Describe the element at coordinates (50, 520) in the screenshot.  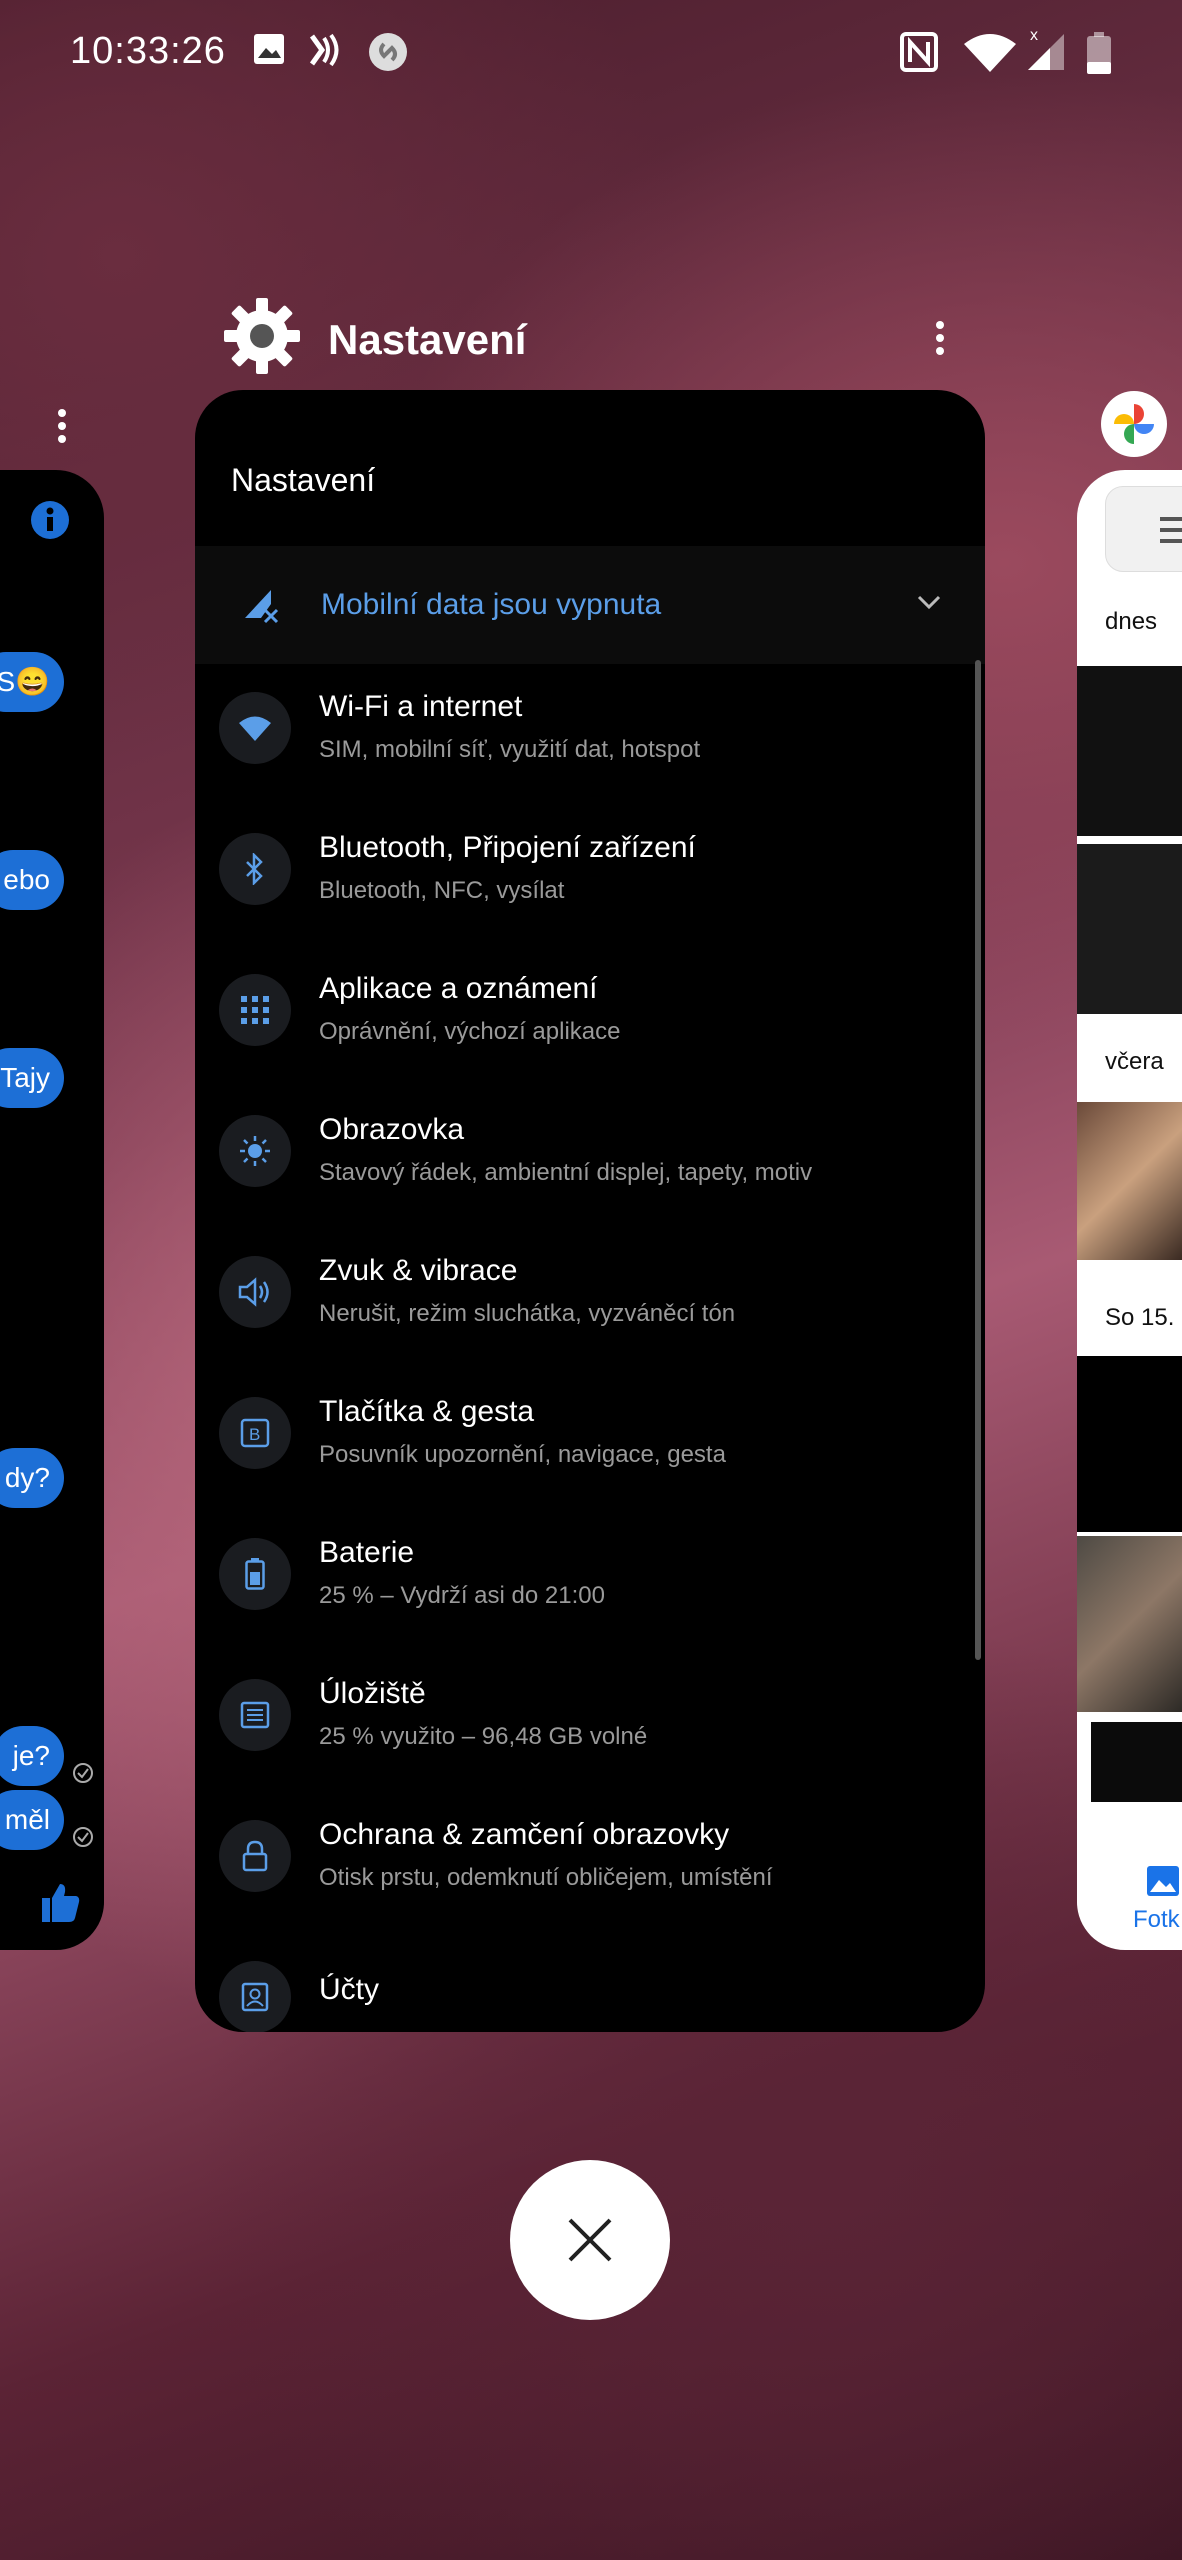
I see `info-icon` at that location.